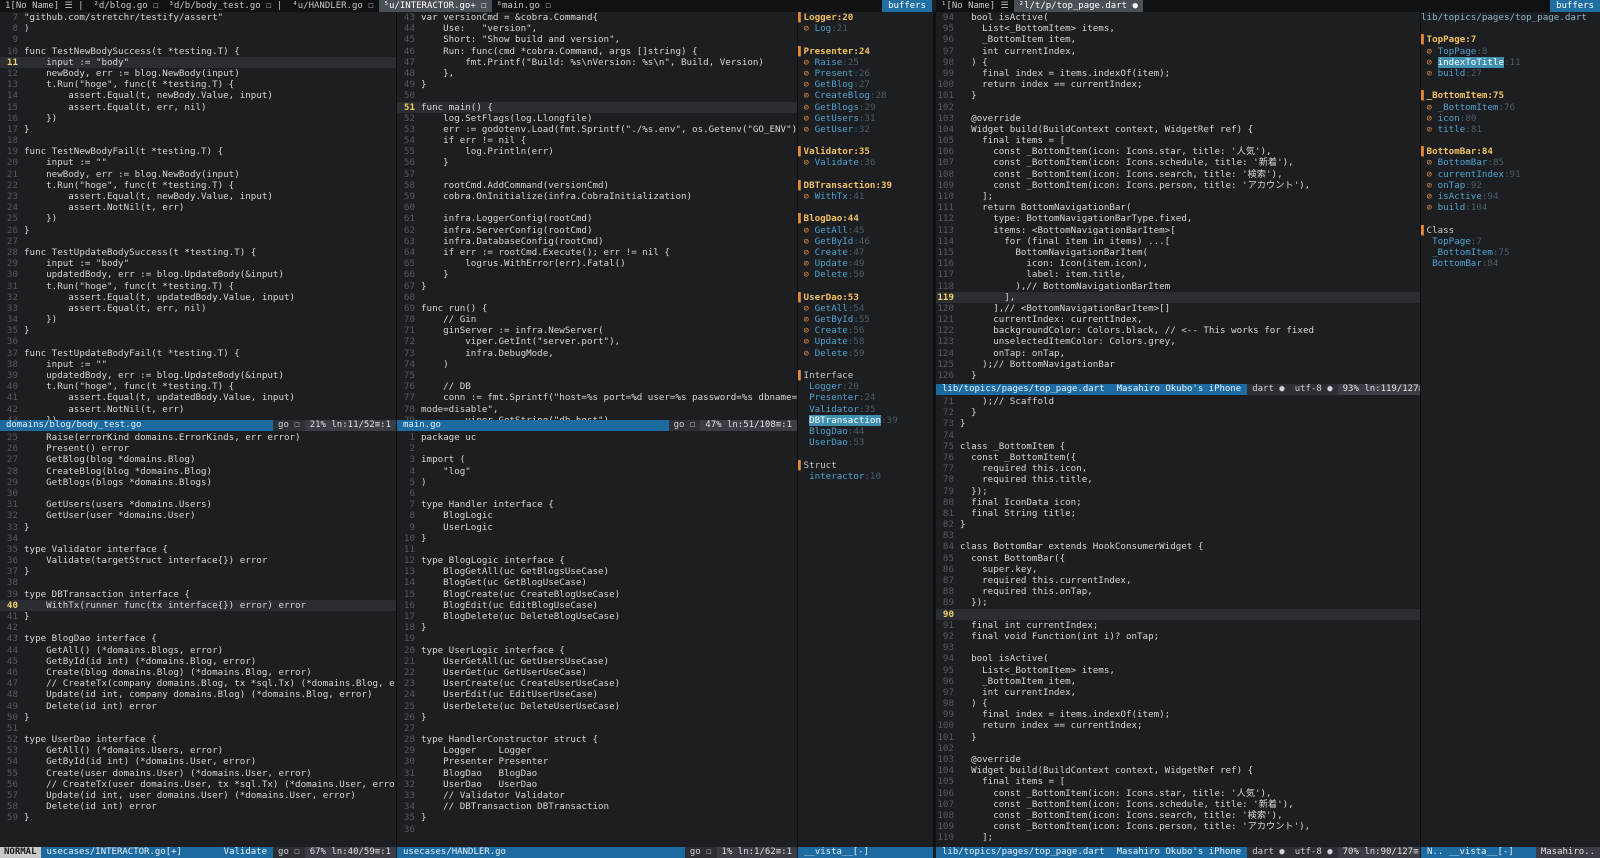 The height and width of the screenshot is (858, 1600). Describe the element at coordinates (865, 386) in the screenshot. I see `outline-row: Logger:20` at that location.